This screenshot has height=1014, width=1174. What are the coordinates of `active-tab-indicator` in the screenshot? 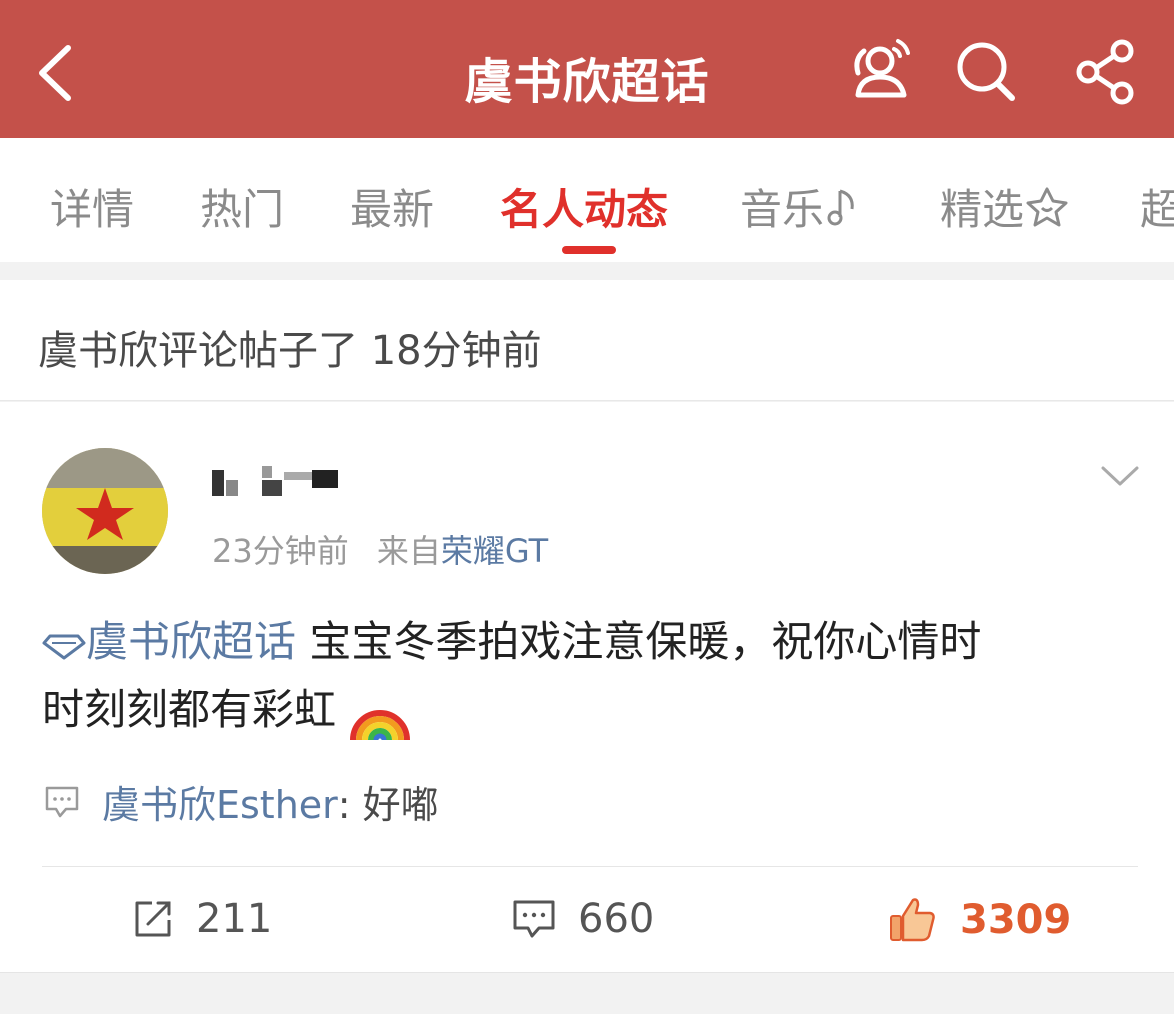 It's located at (589, 250).